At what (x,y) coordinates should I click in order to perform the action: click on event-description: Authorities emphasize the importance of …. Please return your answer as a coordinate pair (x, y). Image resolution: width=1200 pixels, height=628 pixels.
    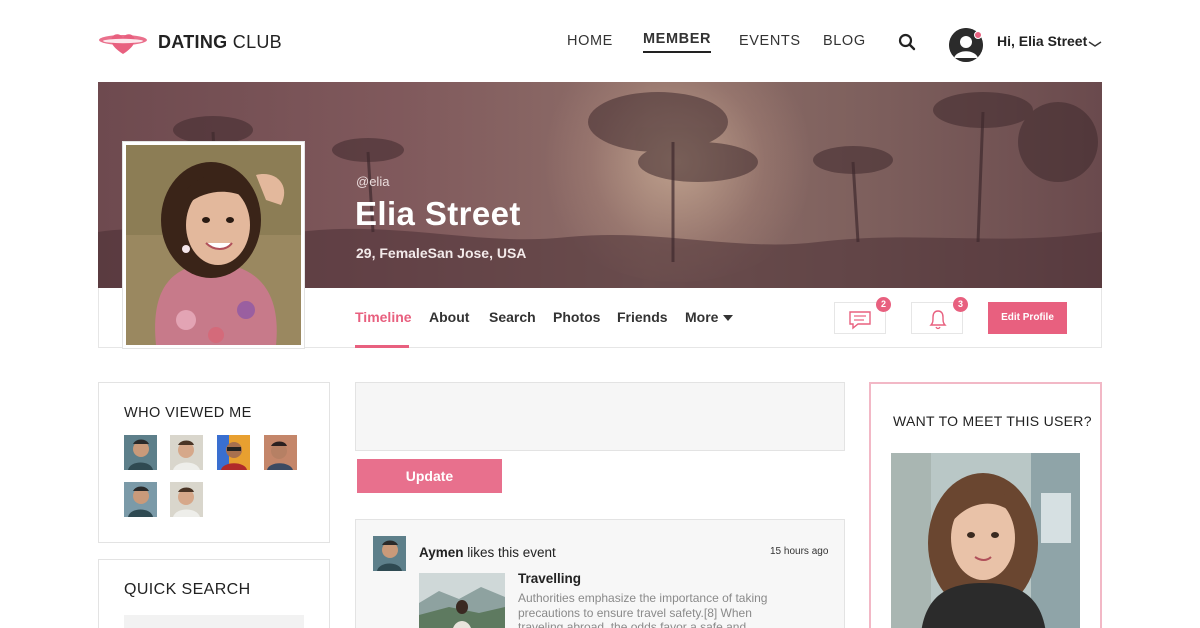
    Looking at the image, I should click on (643, 609).